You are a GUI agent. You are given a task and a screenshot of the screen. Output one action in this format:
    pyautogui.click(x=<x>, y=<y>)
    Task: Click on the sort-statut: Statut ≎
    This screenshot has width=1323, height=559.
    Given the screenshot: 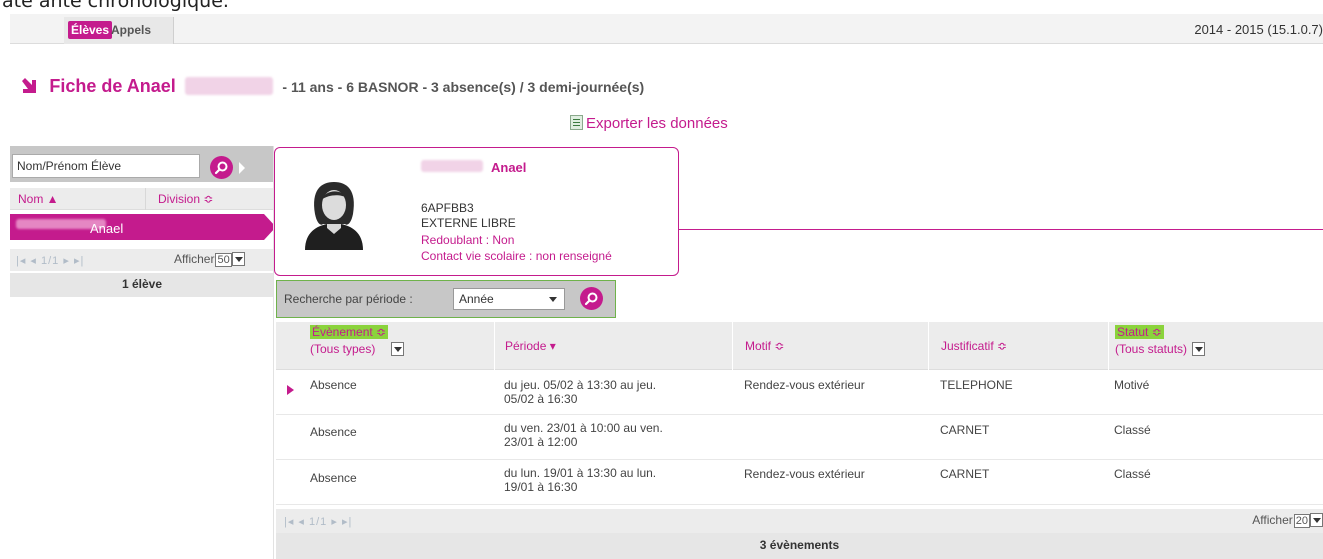 What is the action you would take?
    pyautogui.click(x=1139, y=332)
    